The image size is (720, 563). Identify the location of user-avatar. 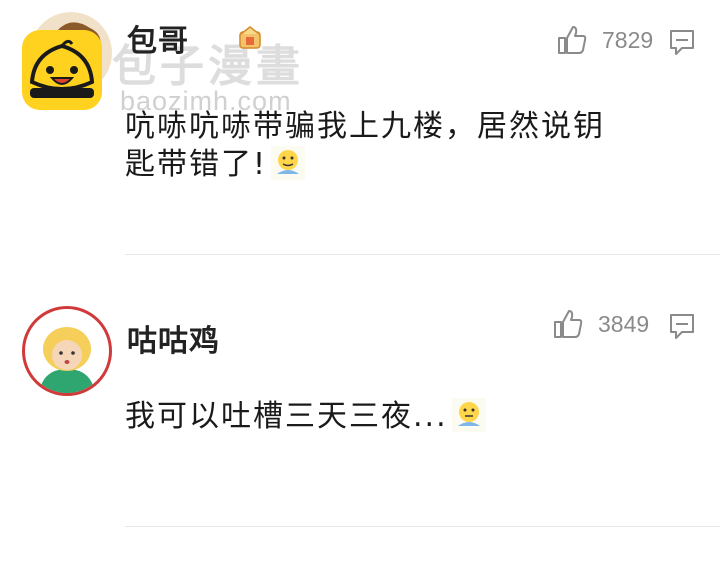
(67, 351).